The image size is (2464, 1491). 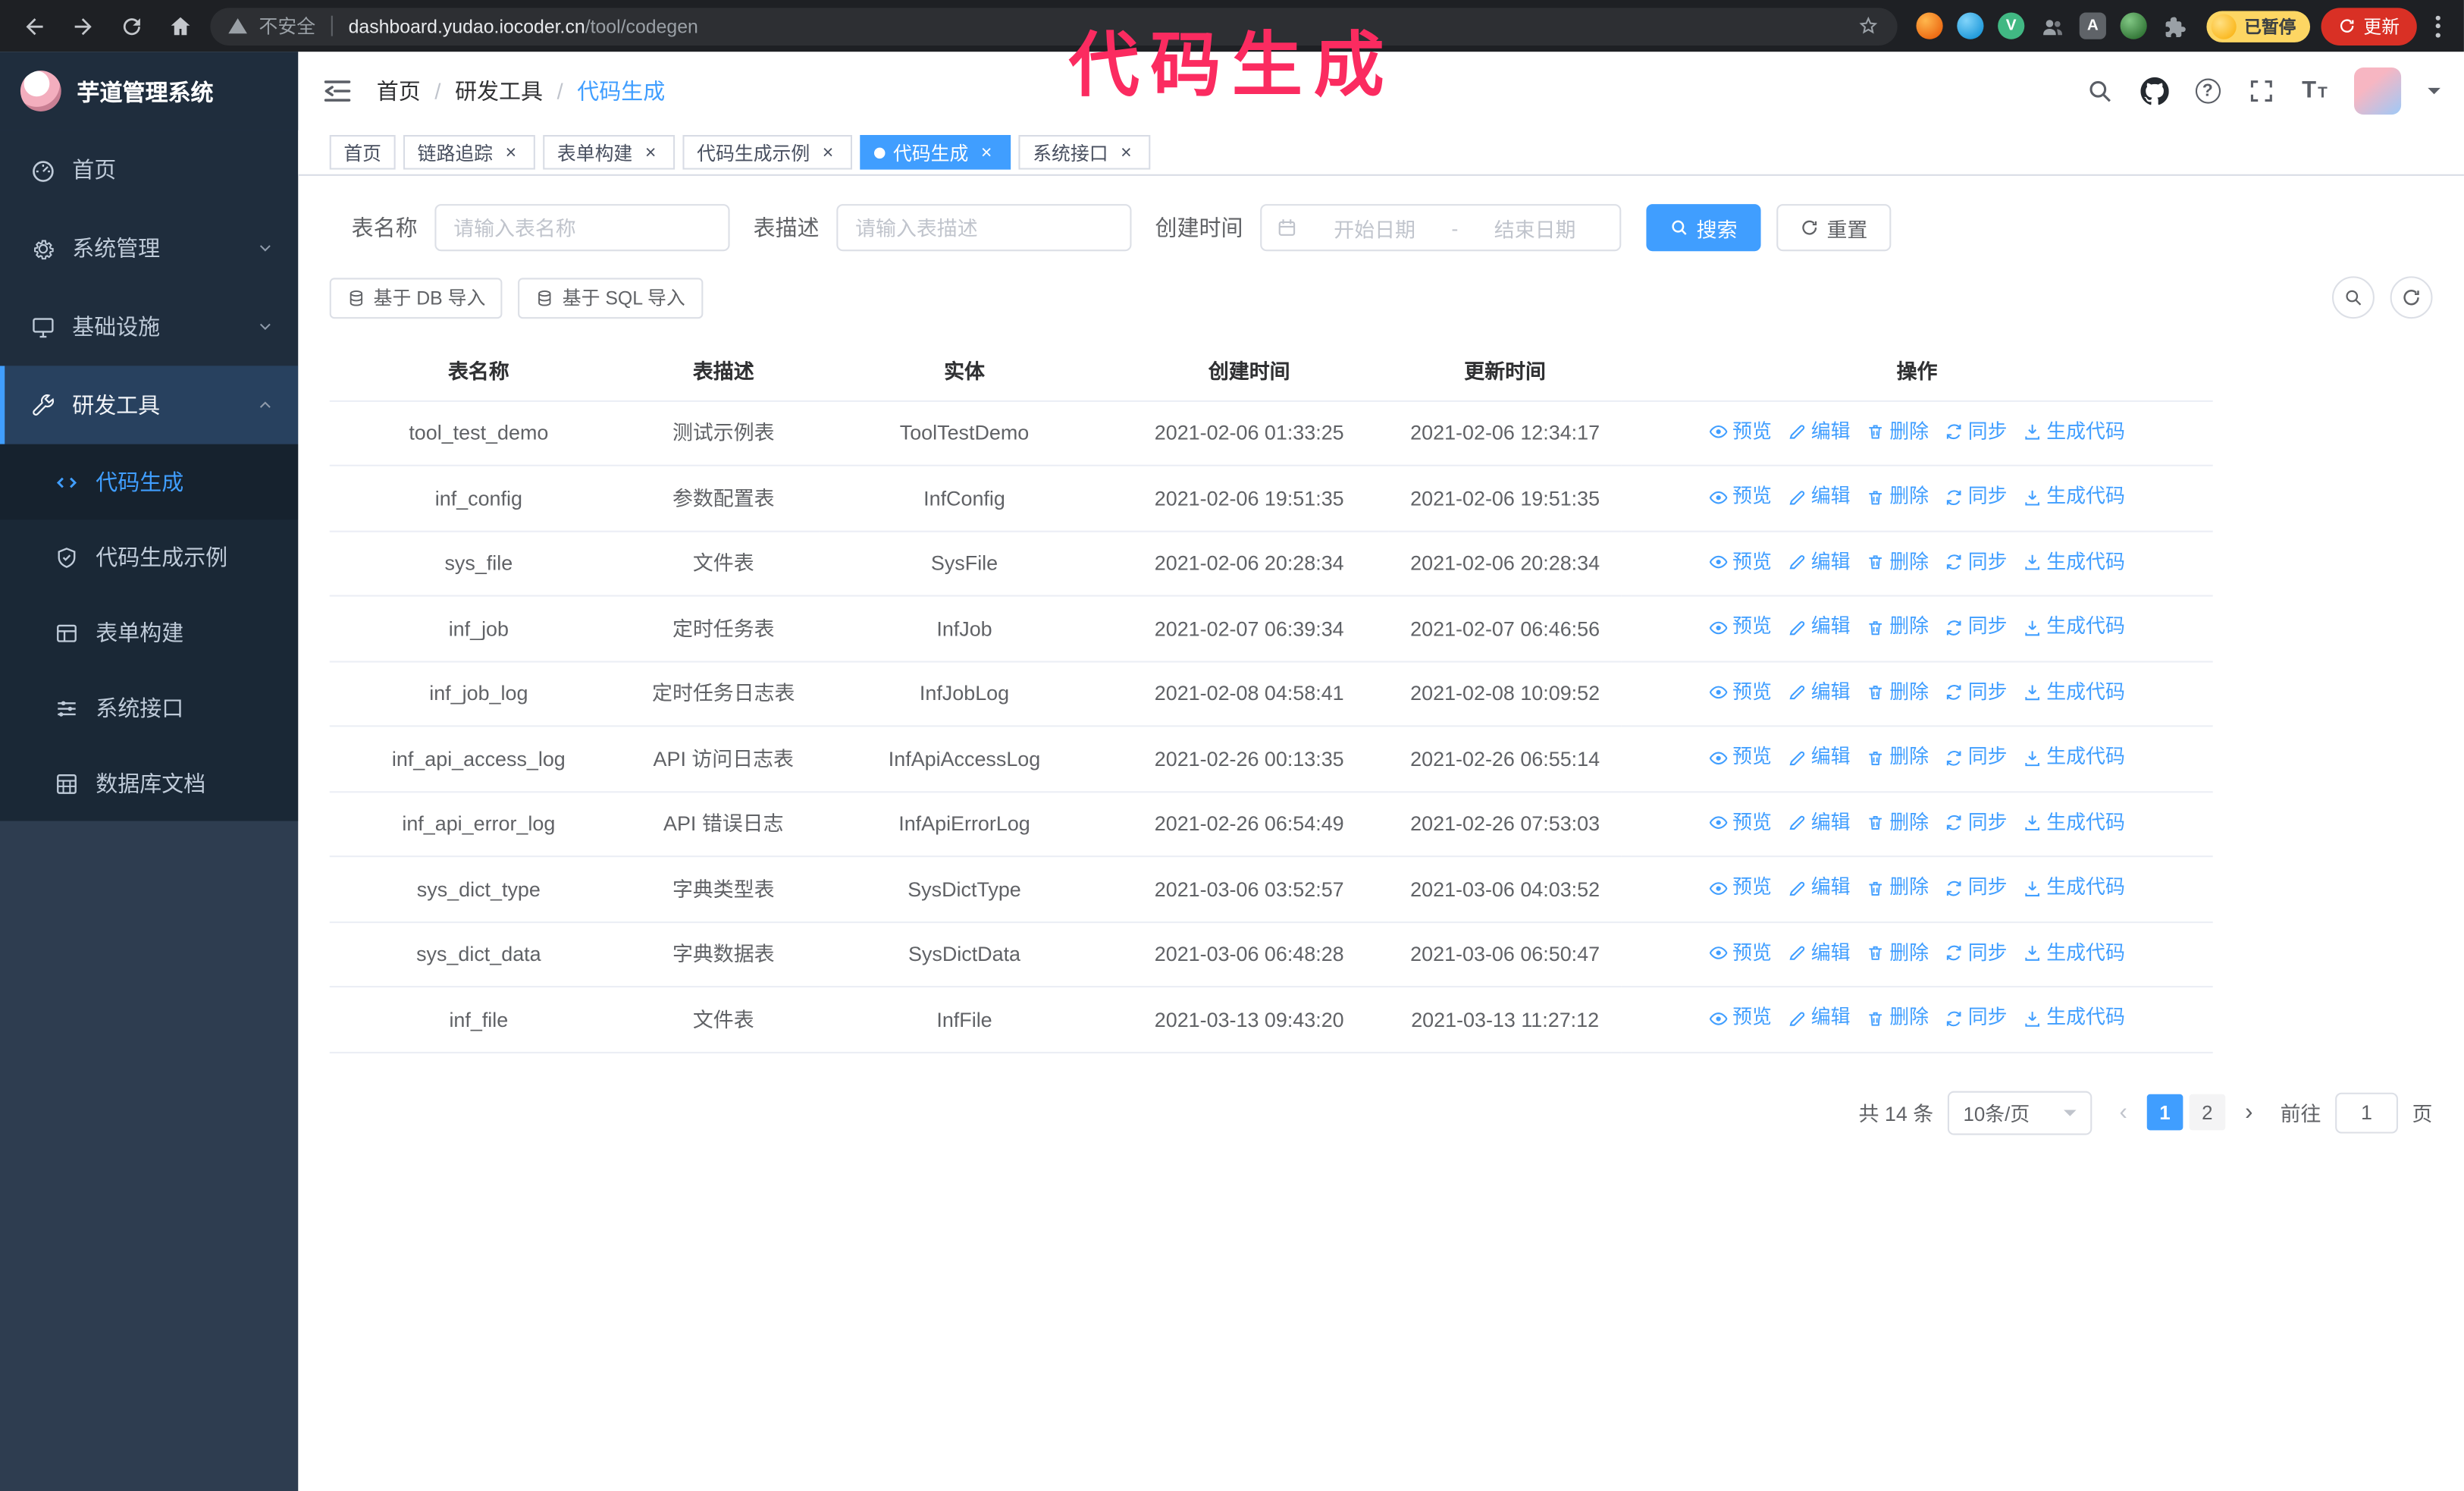 I want to click on search-button: 搜索, so click(x=1704, y=228).